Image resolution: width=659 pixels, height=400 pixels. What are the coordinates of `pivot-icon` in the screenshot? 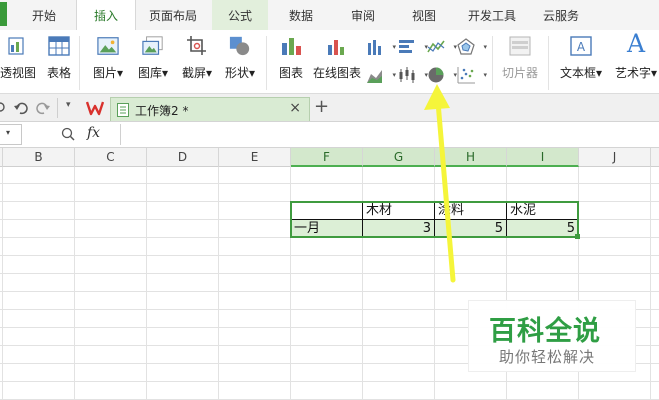 It's located at (16, 46).